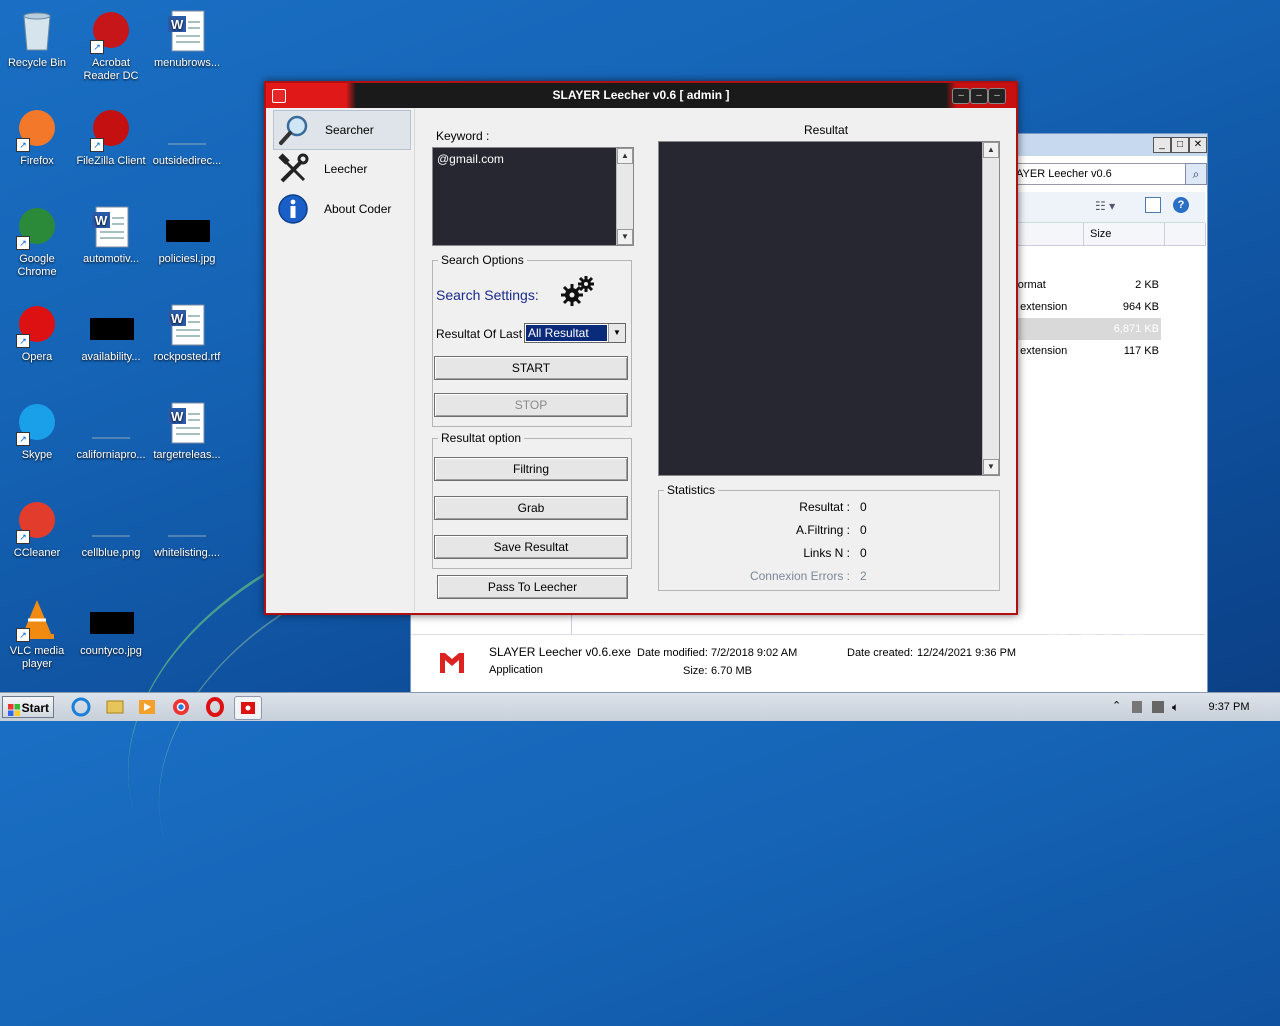 The width and height of the screenshot is (1280, 1026). I want to click on desktop-icon-label: Opera, so click(37, 357).